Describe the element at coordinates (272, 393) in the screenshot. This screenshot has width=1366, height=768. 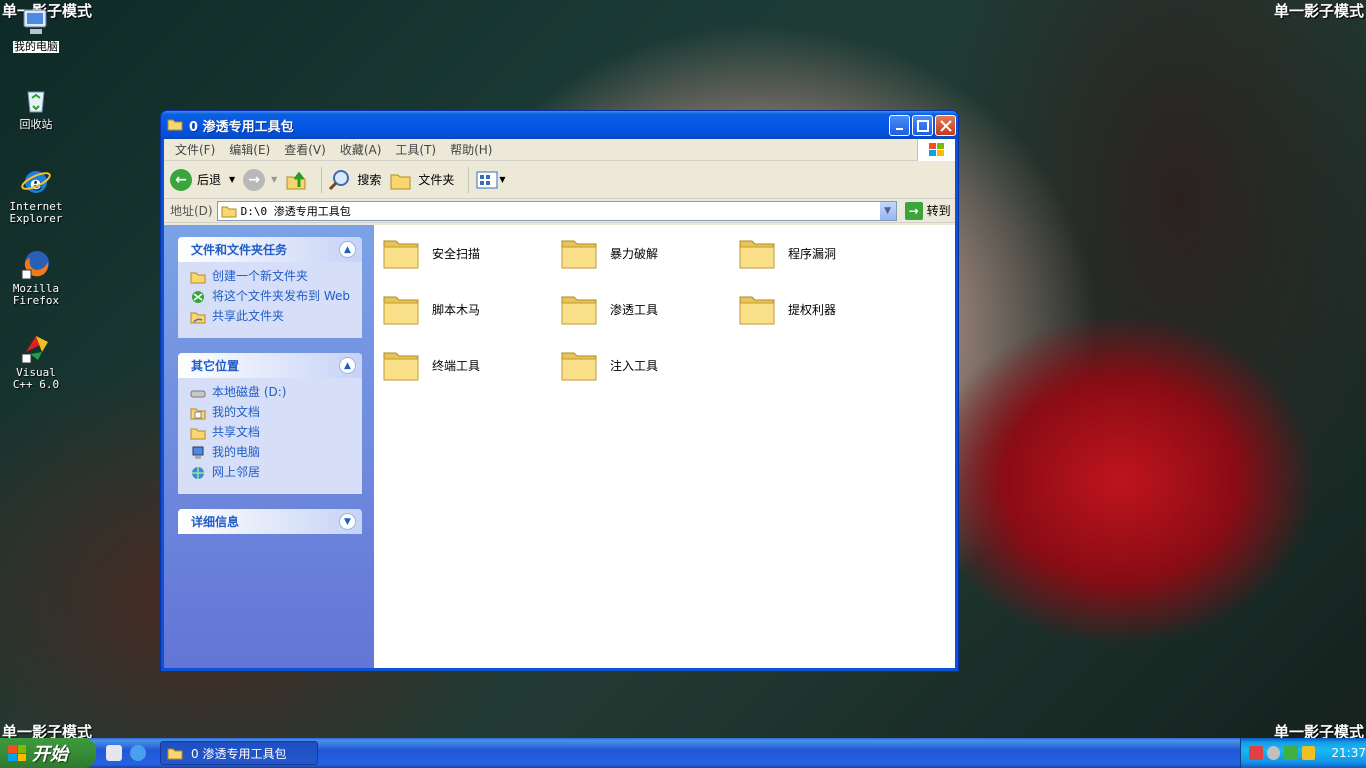
I see `place-local-disk: 本地磁盘 (D:)` at that location.